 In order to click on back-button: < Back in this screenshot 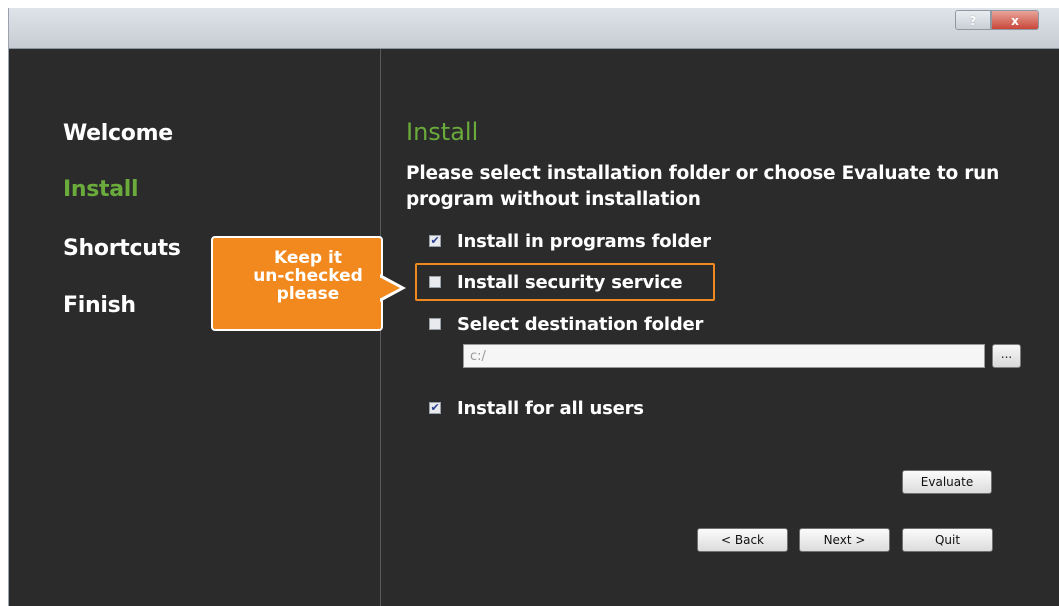, I will do `click(742, 540)`.